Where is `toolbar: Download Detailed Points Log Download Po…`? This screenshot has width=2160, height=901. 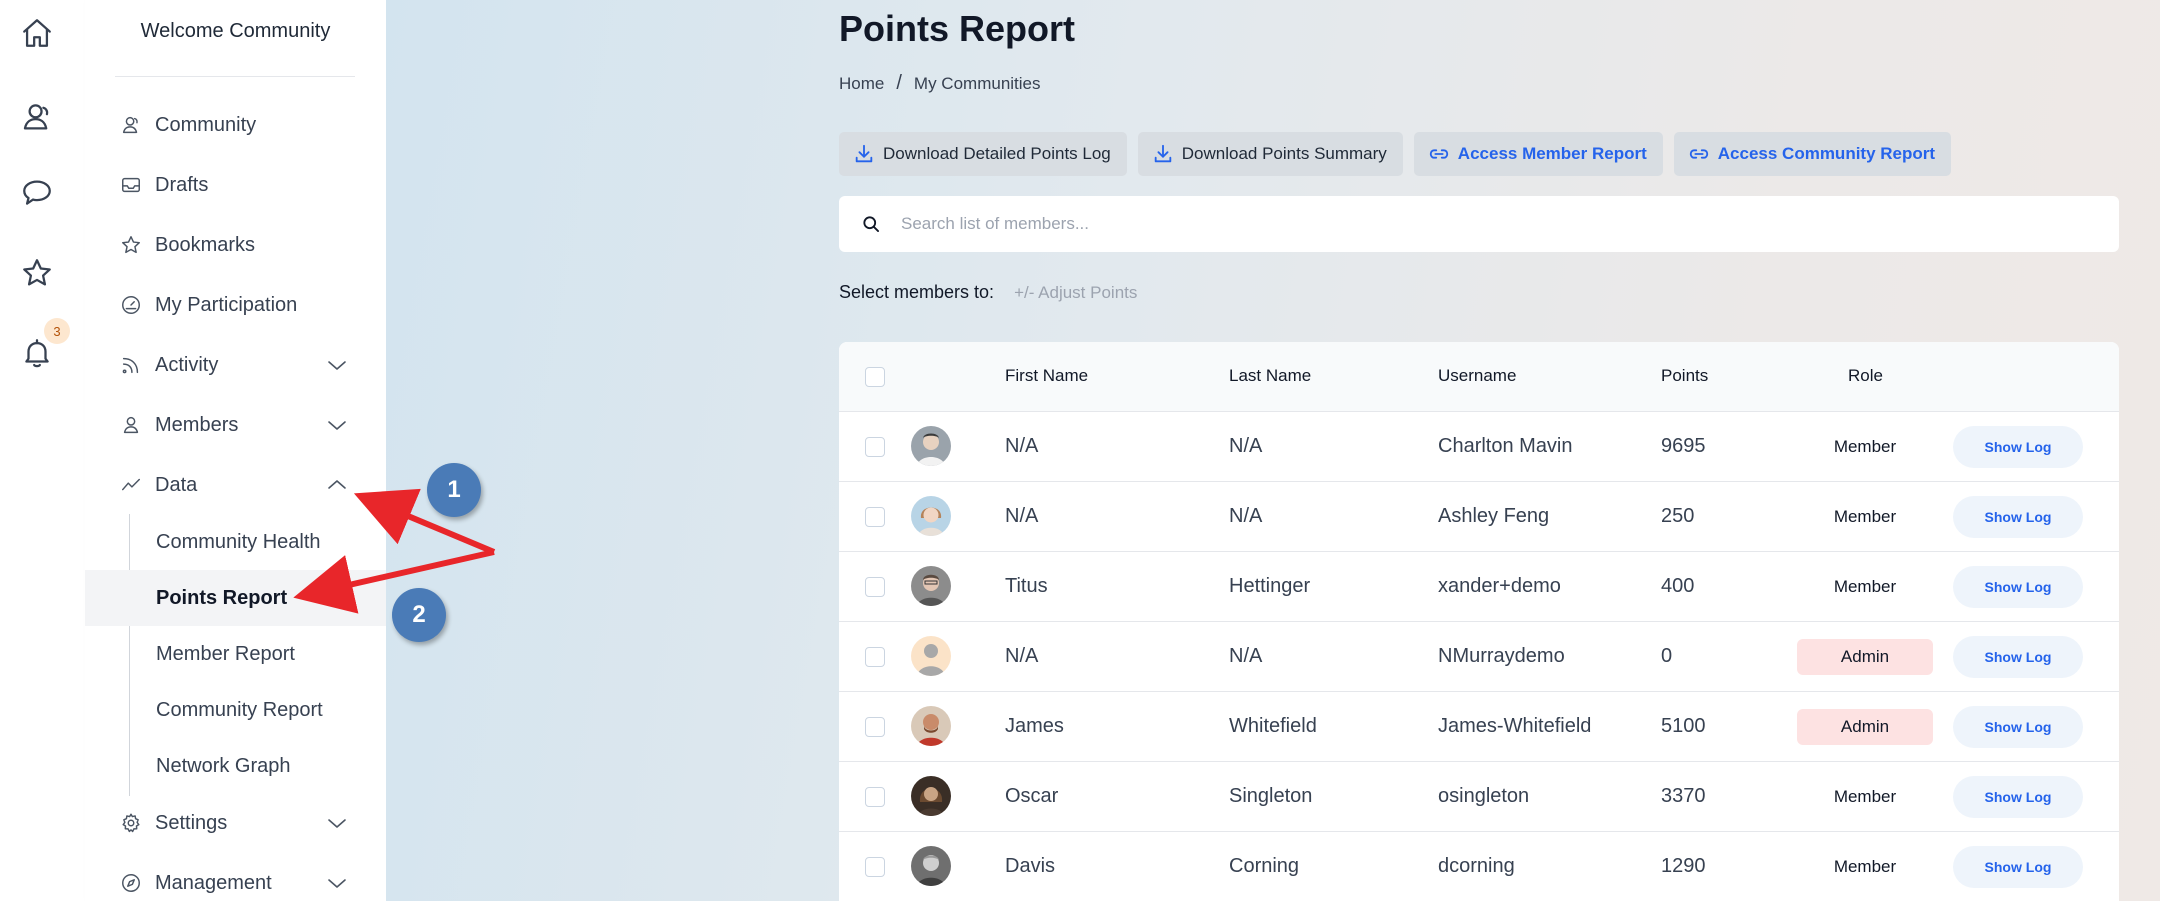 toolbar: Download Detailed Points Log Download Po… is located at coordinates (1395, 154).